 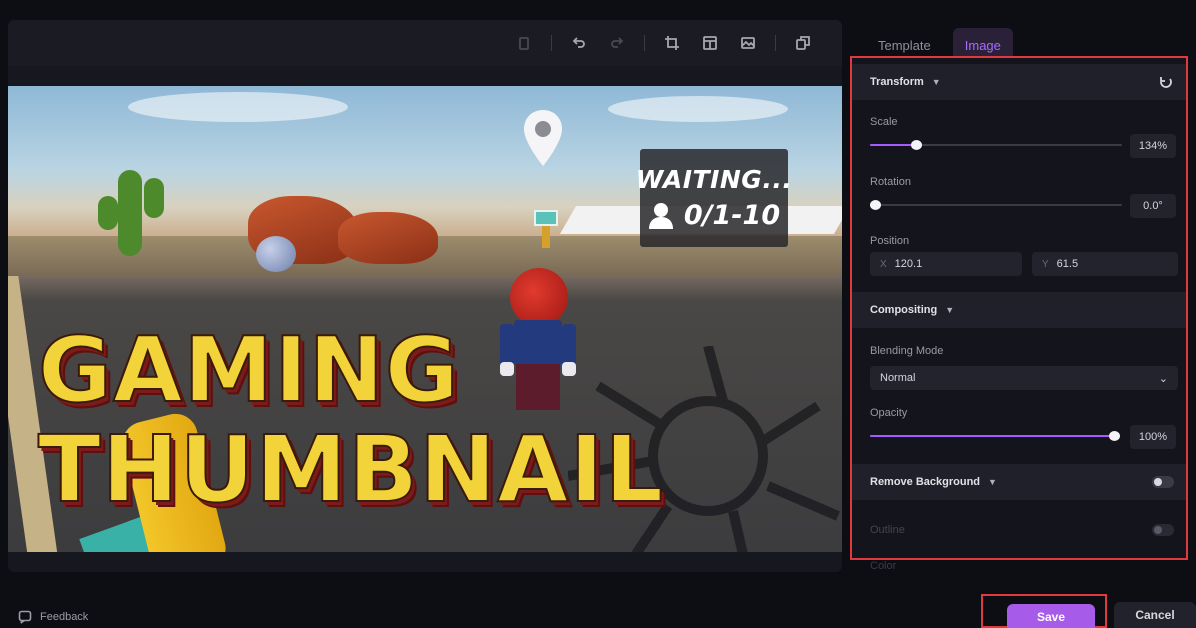 I want to click on scale-label: Scale, so click(x=884, y=122).